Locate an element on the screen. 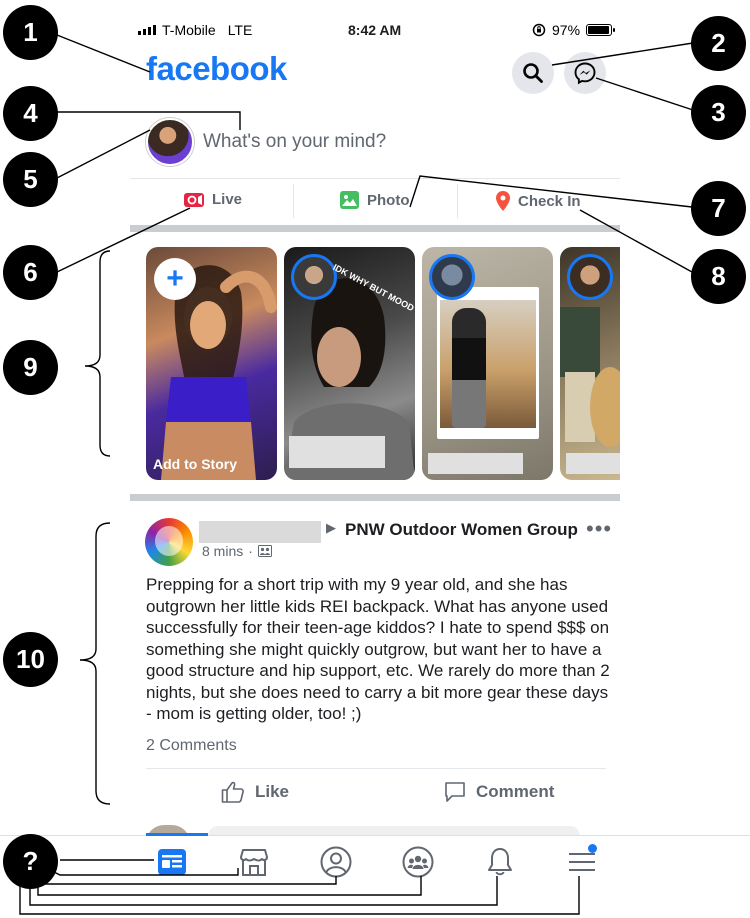  annotation-badge: ? is located at coordinates (30, 861).